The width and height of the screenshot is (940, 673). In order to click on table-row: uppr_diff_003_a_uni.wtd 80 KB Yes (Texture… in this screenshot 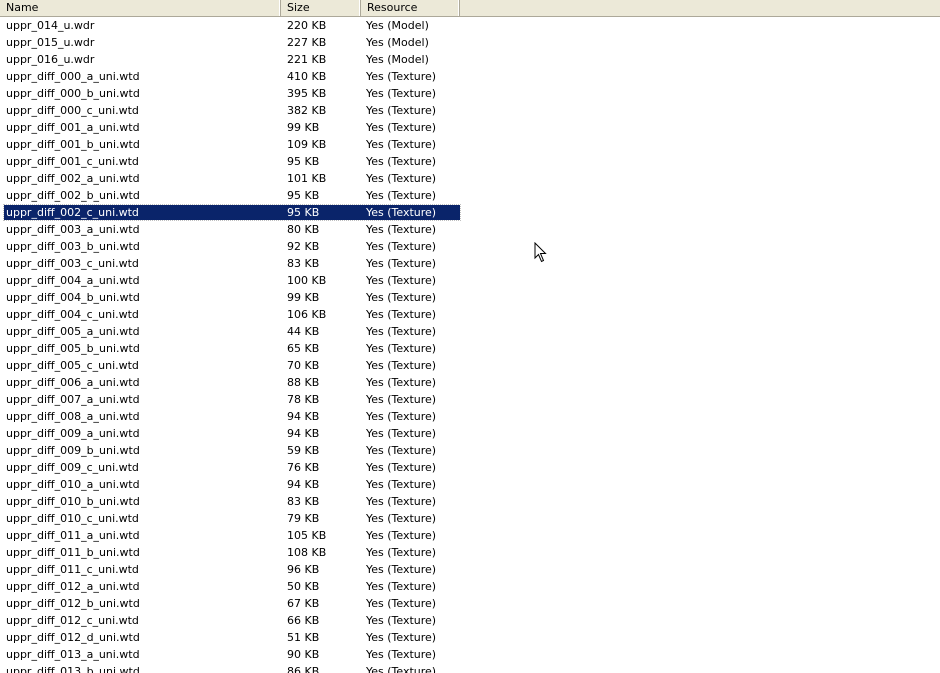, I will do `click(470, 229)`.